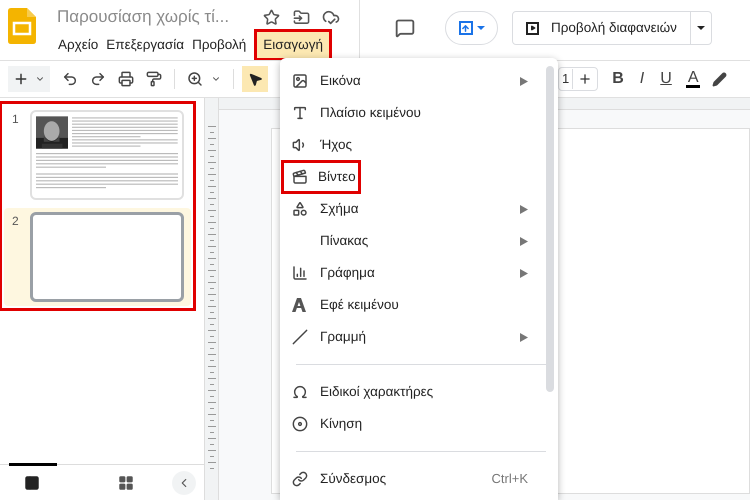 Image resolution: width=750 pixels, height=500 pixels. I want to click on menu-bar-item: Αρχείο, so click(78, 45).